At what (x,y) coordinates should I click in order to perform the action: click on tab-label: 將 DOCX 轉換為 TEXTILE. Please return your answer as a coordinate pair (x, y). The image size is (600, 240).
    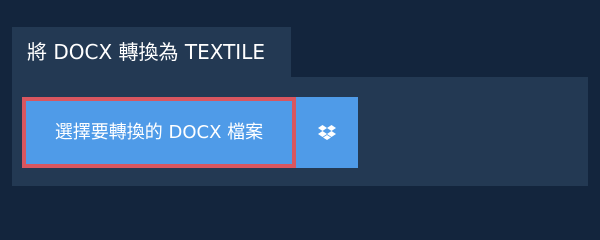
    Looking at the image, I should click on (146, 52).